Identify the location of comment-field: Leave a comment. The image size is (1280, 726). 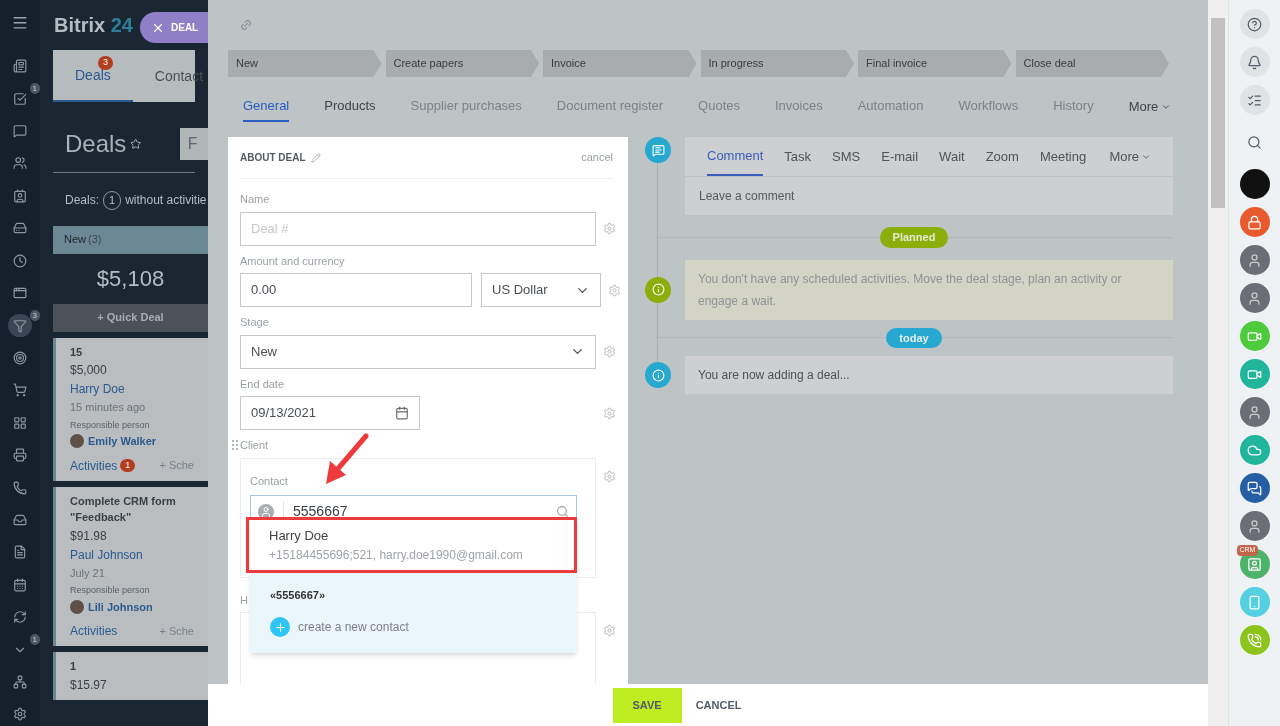
(929, 196).